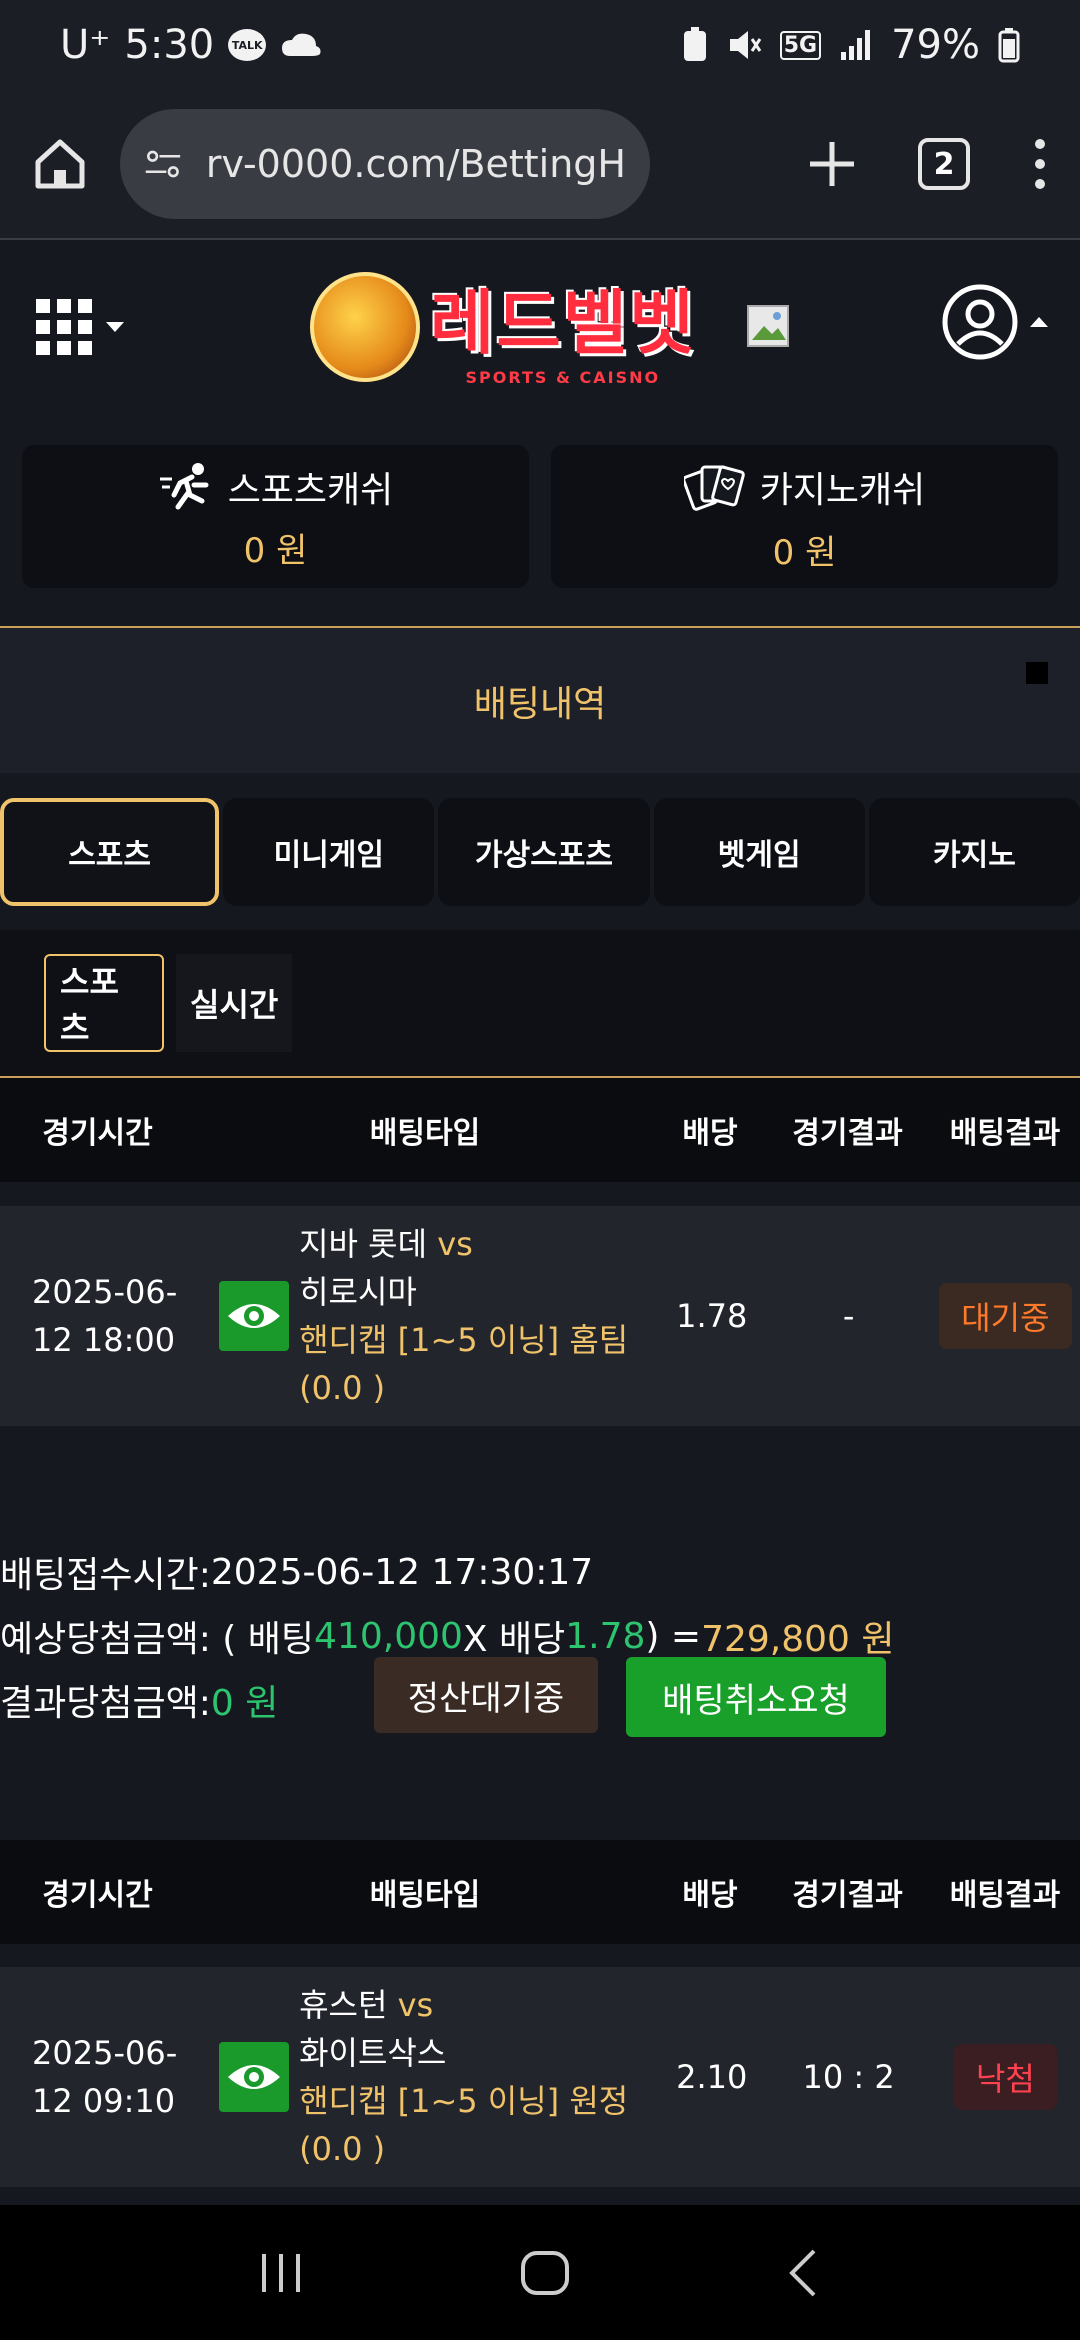 The height and width of the screenshot is (2340, 1080). I want to click on tab-count-label: 2, so click(944, 164).